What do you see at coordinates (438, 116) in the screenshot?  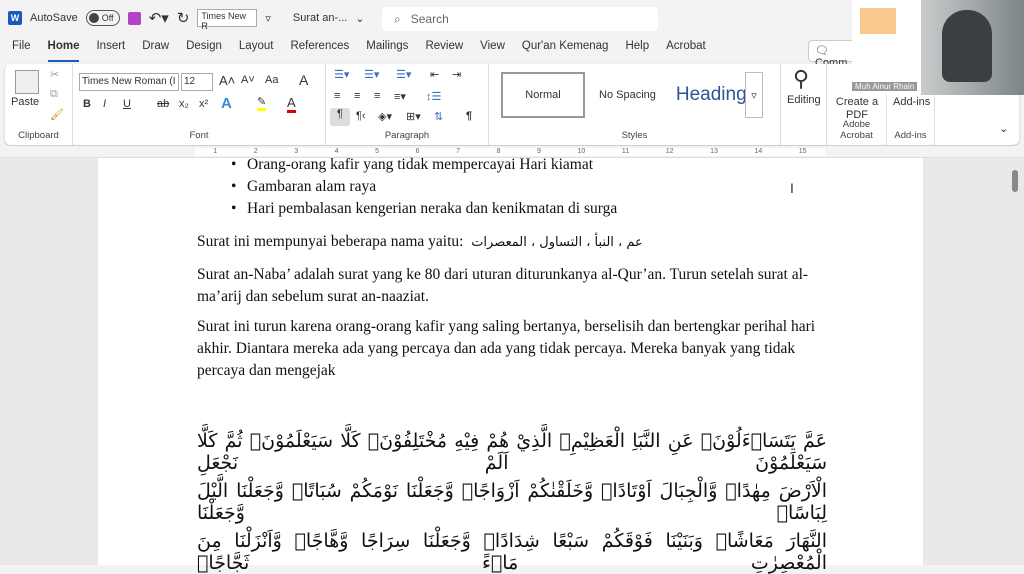 I see `sort-icon: ⇅` at bounding box center [438, 116].